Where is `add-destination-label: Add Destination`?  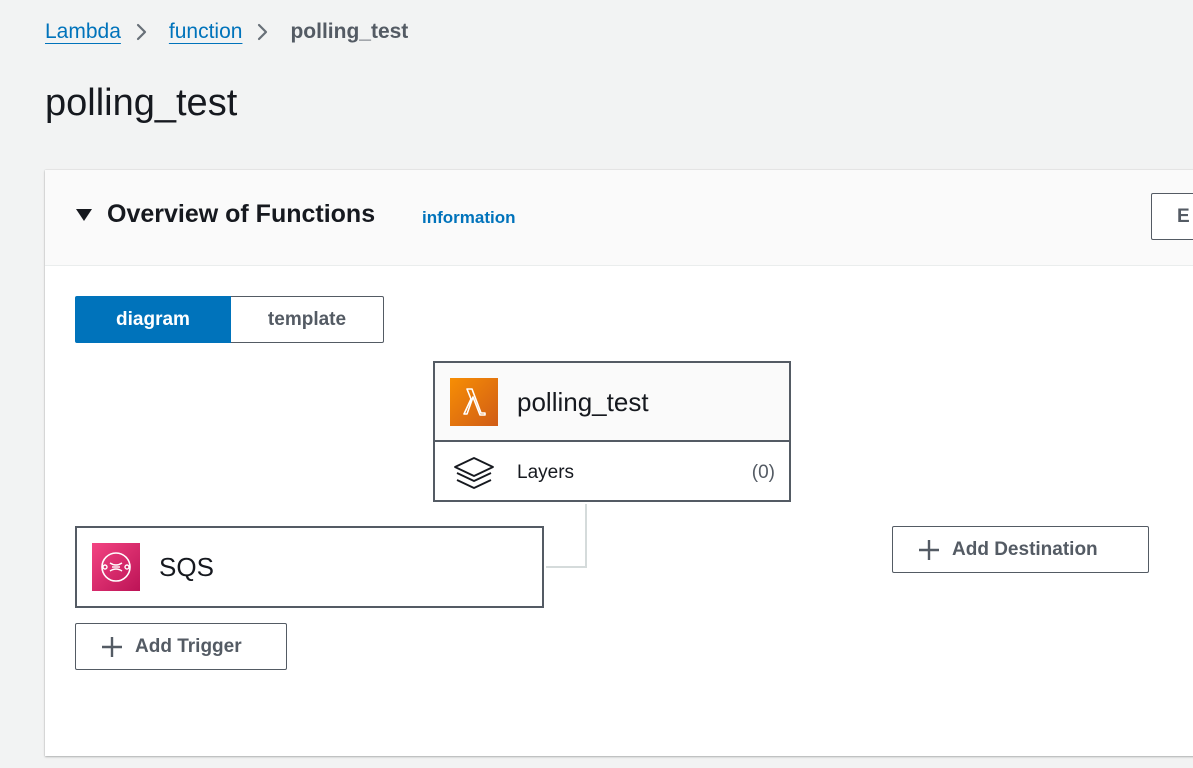
add-destination-label: Add Destination is located at coordinates (1025, 549).